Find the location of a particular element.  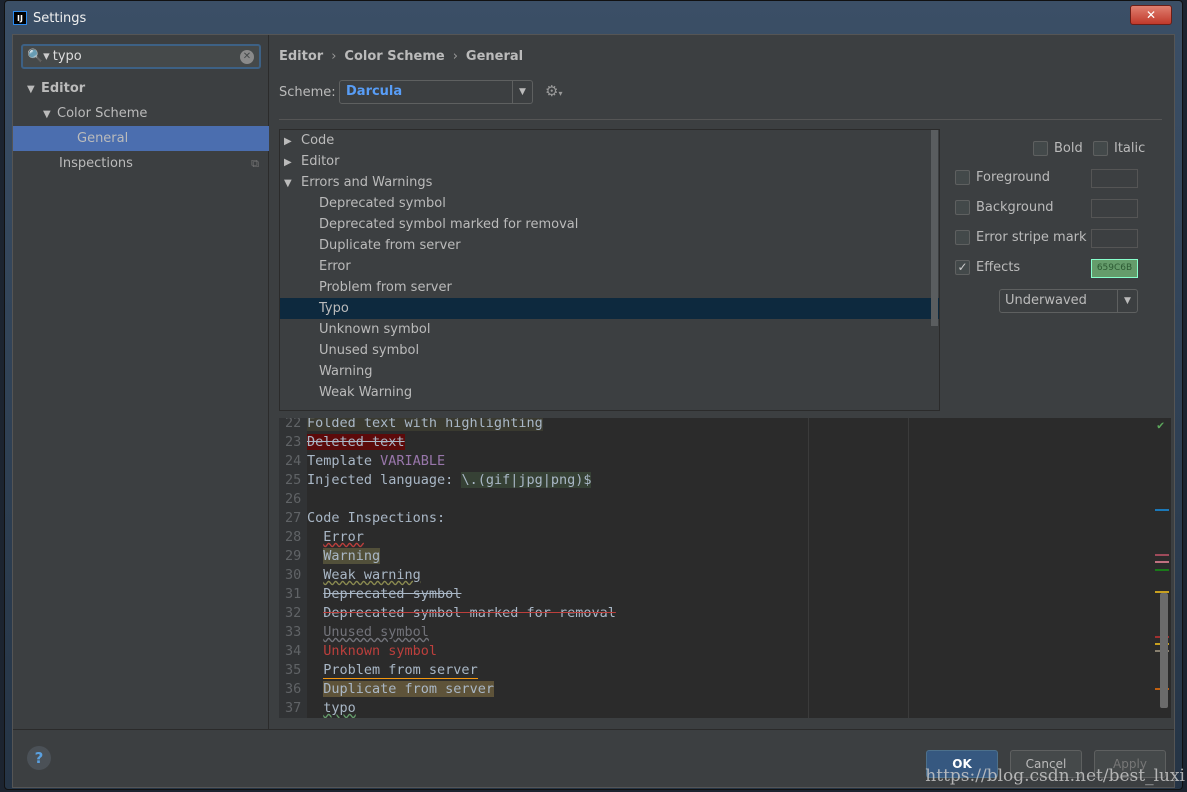

sidebar-item: Inspections ⧉ is located at coordinates (141, 163).